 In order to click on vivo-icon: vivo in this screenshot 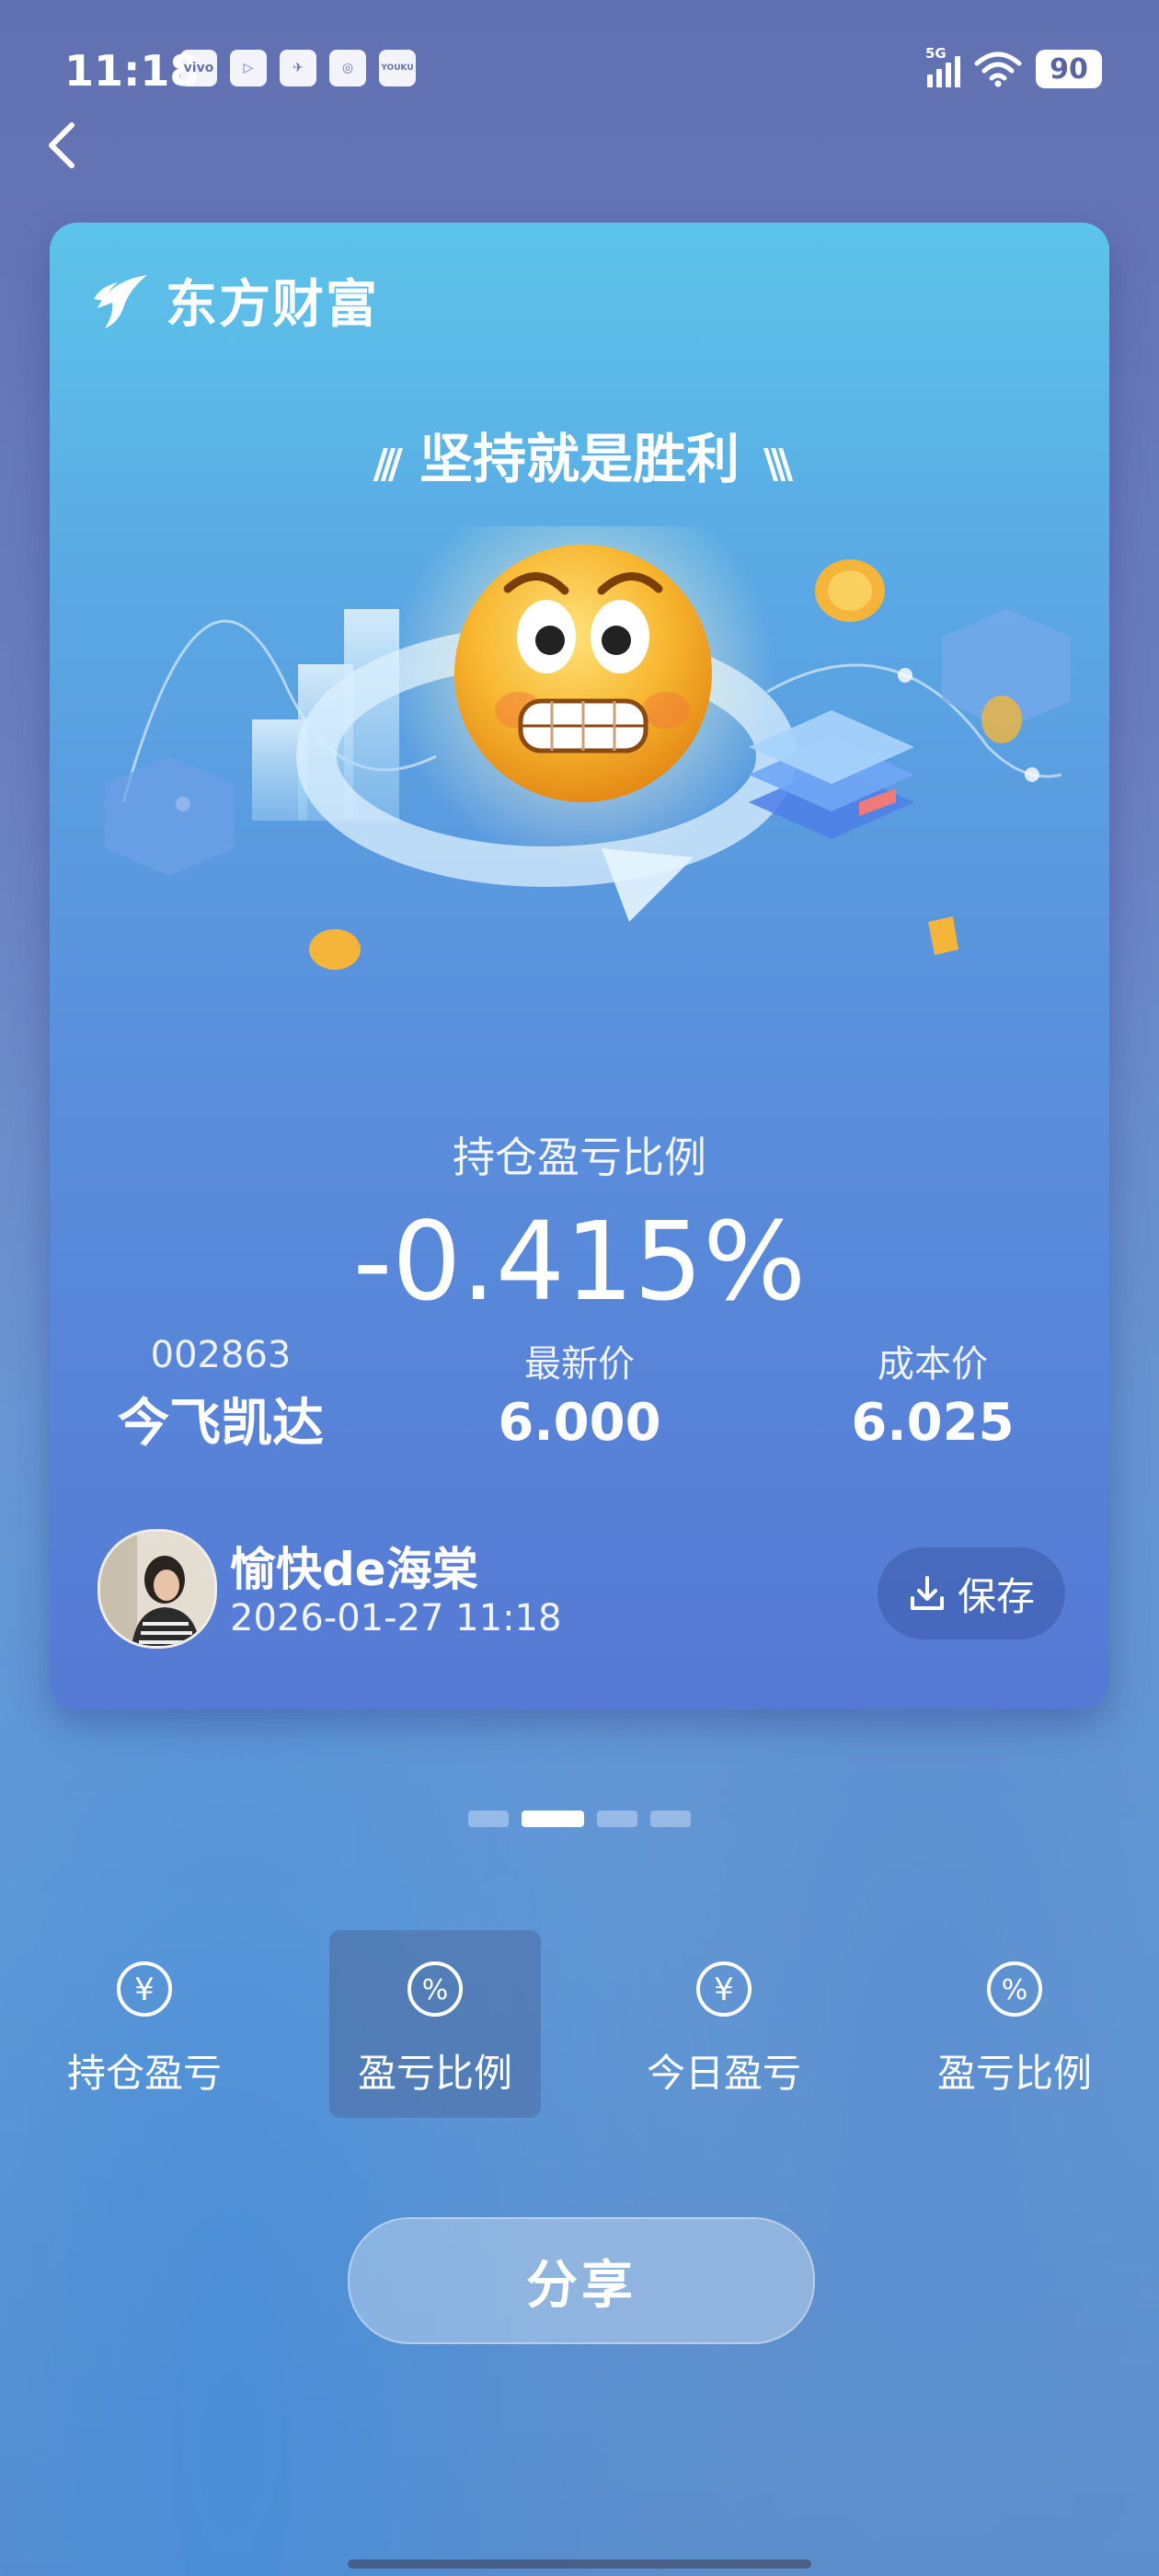, I will do `click(198, 68)`.